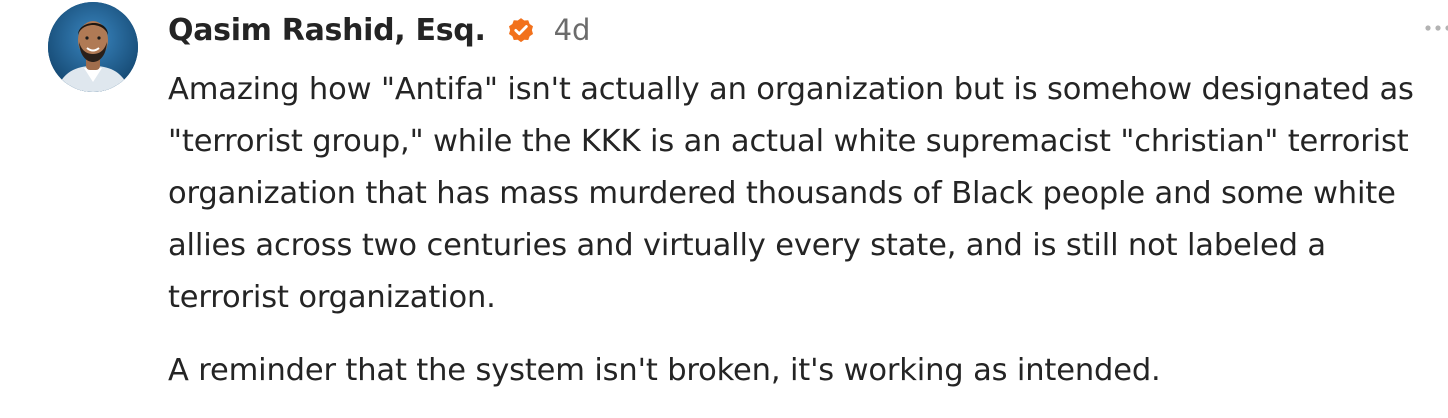 The image size is (1448, 418). What do you see at coordinates (327, 30) in the screenshot?
I see `author-name: Qasim Rashid, Esq.` at bounding box center [327, 30].